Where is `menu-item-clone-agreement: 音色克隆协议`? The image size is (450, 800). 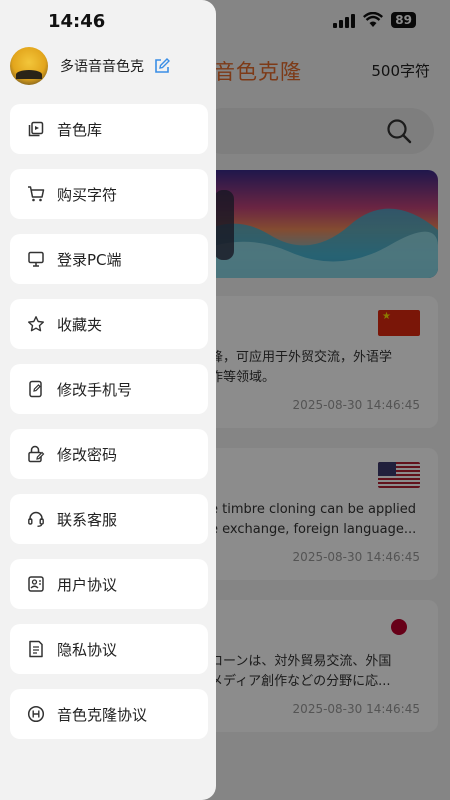
menu-item-clone-agreement: 音色克隆协议 is located at coordinates (109, 714).